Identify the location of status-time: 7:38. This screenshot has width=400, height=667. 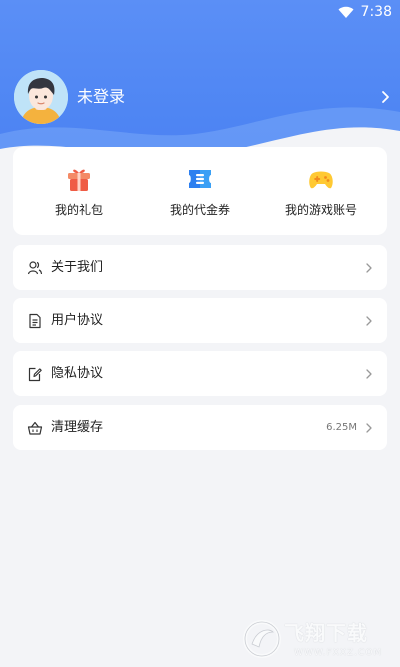
(376, 12).